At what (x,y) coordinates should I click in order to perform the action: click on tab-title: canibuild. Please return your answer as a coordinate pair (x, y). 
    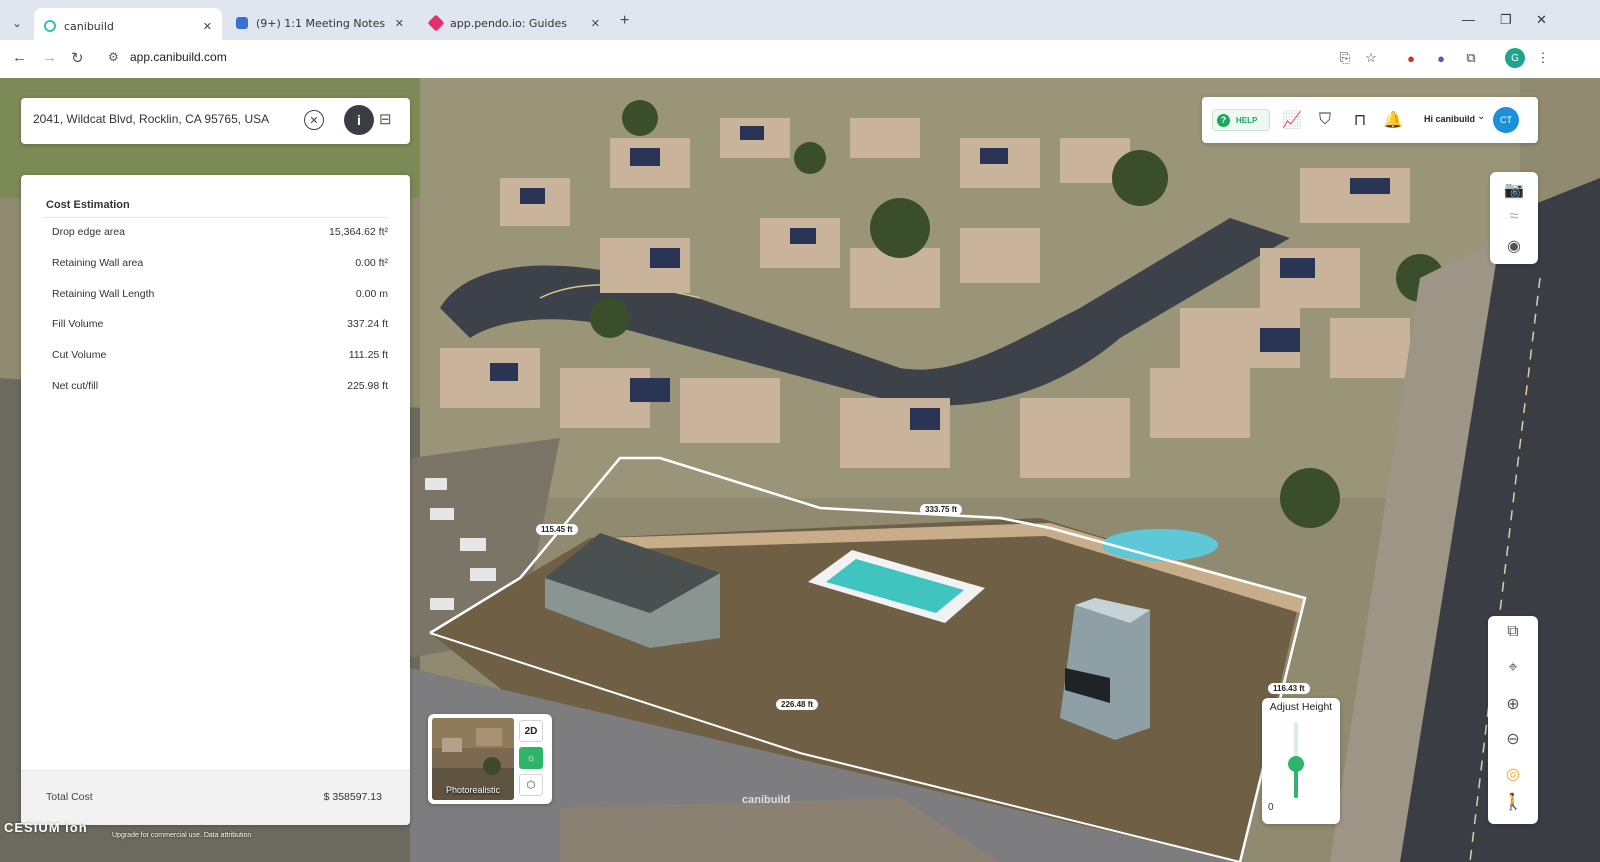
    Looking at the image, I should click on (89, 26).